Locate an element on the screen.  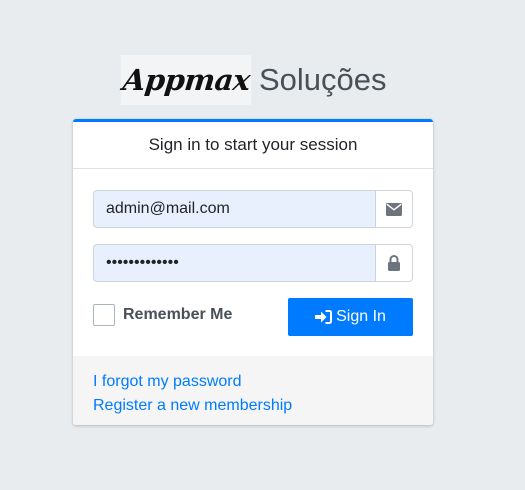
brand-logo-text: Appmax is located at coordinates (186, 80).